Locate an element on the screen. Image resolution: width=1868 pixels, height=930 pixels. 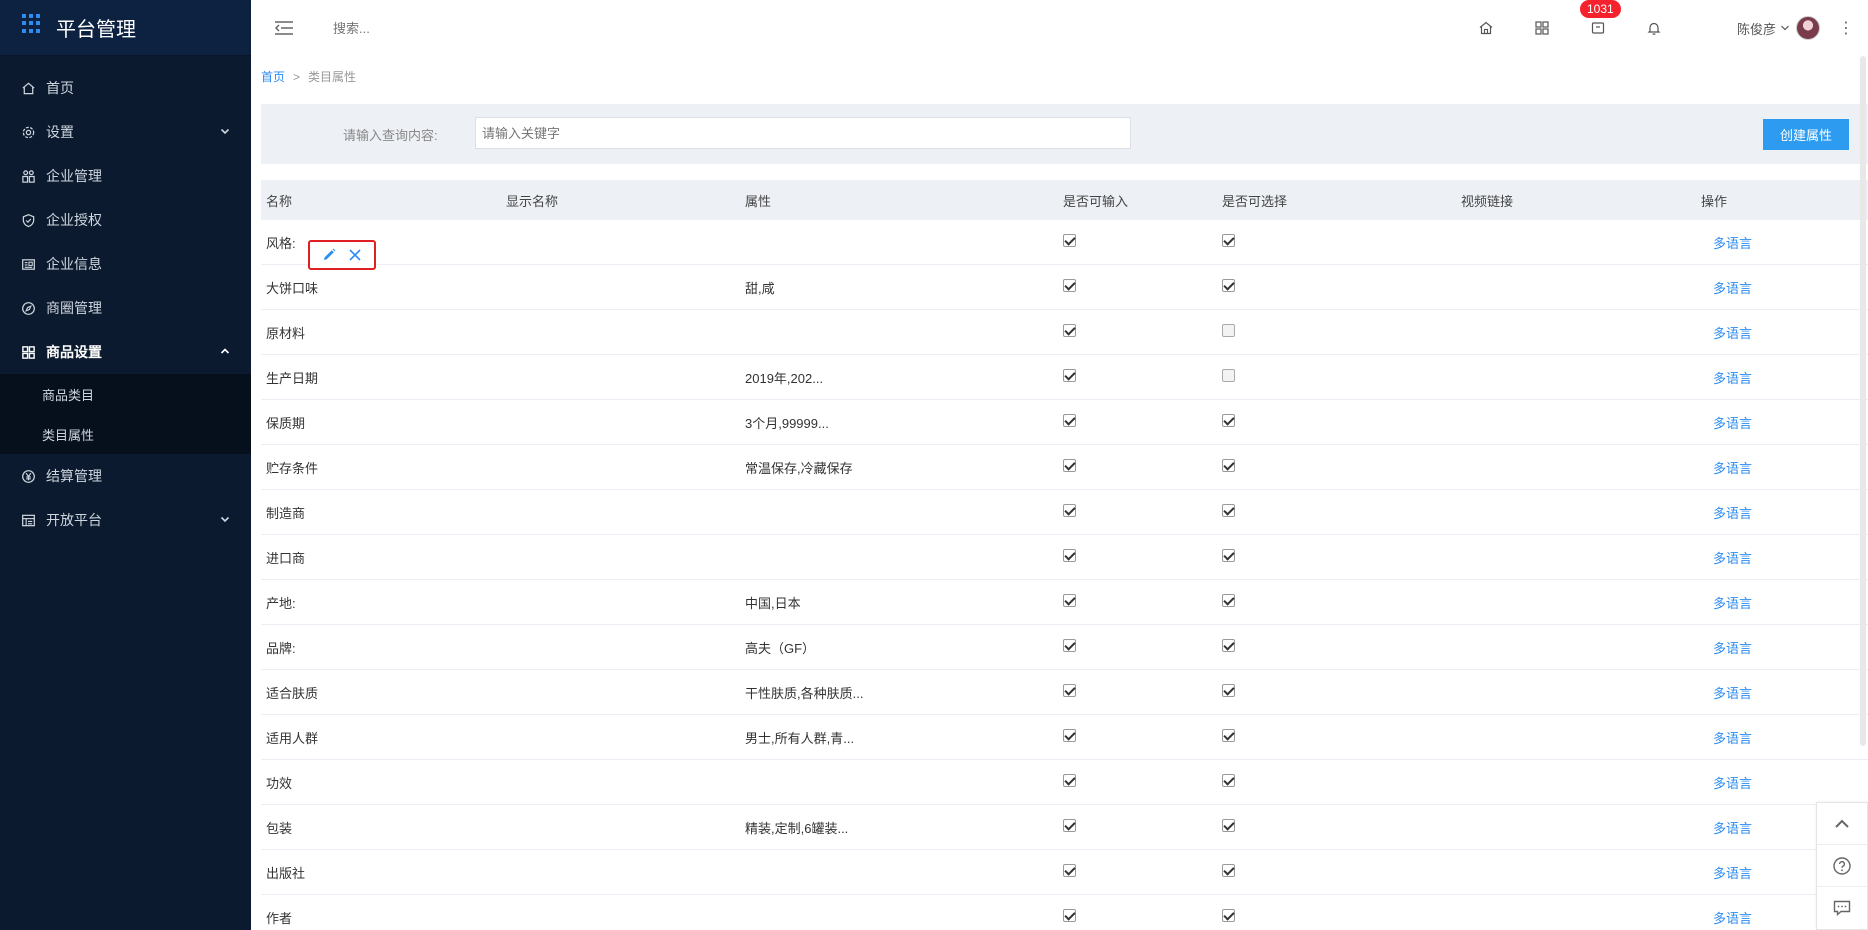
help-button is located at coordinates (1842, 866).